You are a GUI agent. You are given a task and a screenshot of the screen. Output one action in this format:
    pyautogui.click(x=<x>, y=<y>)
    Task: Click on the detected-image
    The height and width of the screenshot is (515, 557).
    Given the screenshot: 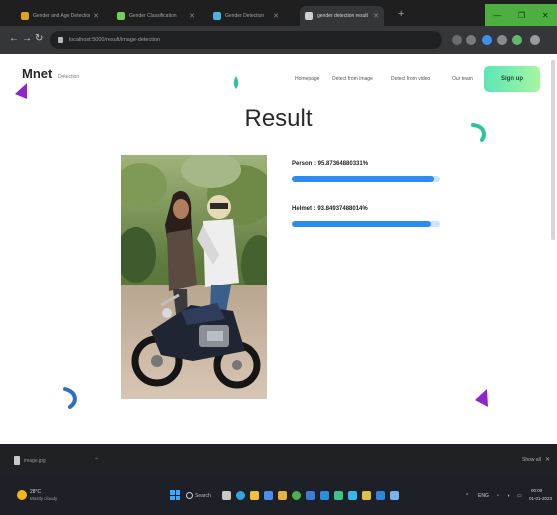 What is the action you would take?
    pyautogui.click(x=194, y=277)
    